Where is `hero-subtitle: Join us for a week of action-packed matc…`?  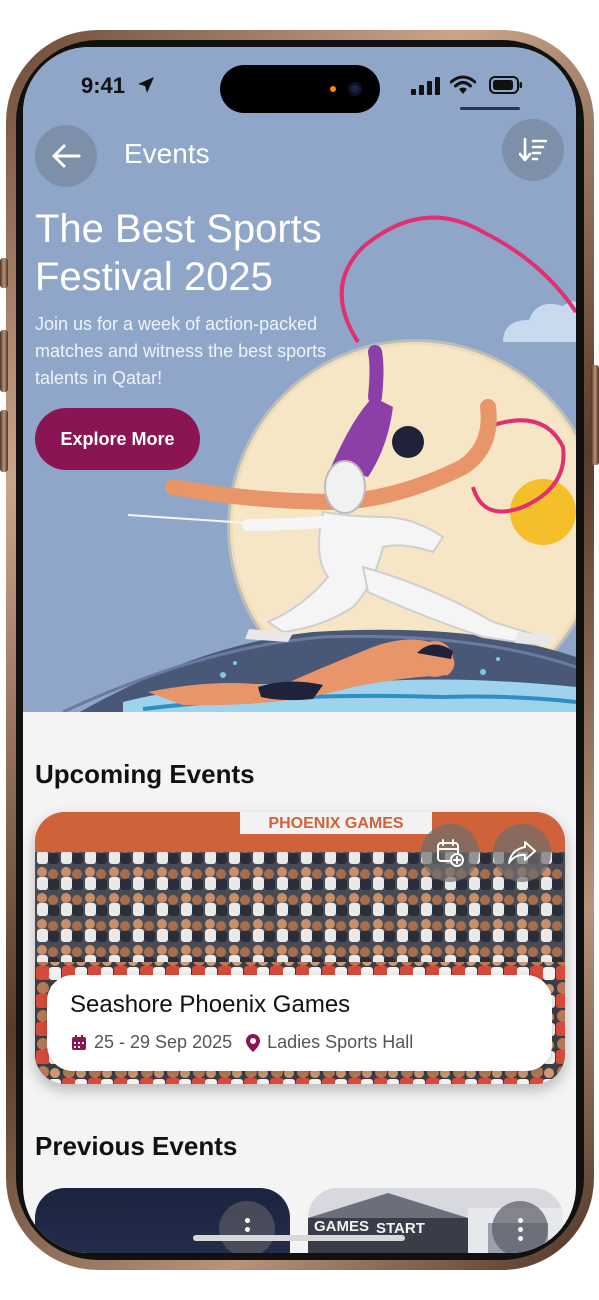 hero-subtitle: Join us for a week of action-packed matc… is located at coordinates (181, 351).